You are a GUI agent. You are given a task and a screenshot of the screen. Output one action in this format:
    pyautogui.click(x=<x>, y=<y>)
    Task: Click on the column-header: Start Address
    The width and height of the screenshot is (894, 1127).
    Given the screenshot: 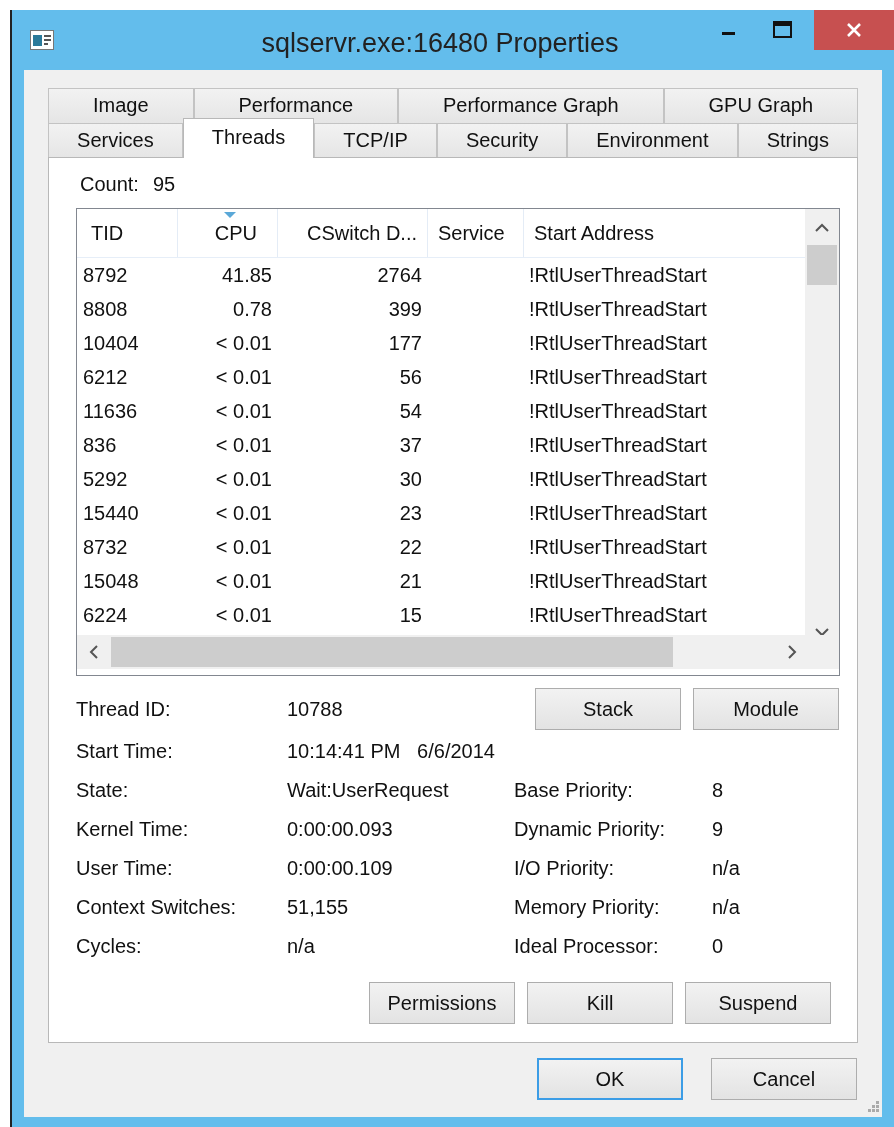 What is the action you would take?
    pyautogui.click(x=664, y=233)
    